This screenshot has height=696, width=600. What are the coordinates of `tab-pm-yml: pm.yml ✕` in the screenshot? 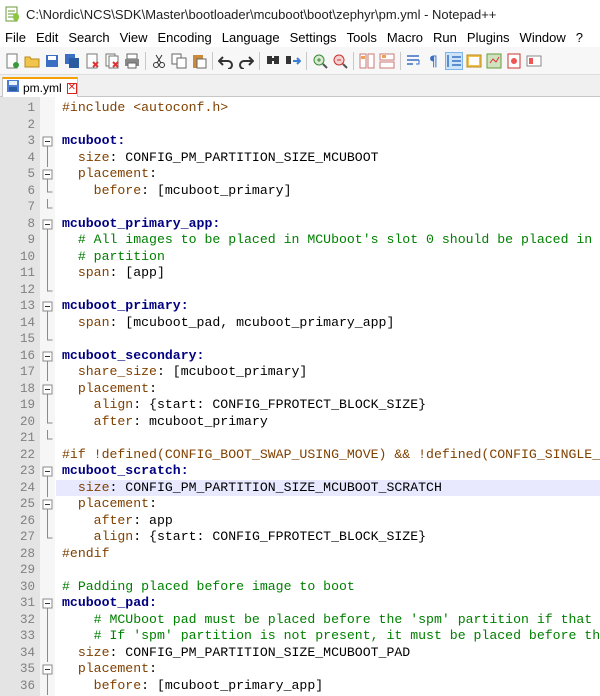 It's located at (40, 87).